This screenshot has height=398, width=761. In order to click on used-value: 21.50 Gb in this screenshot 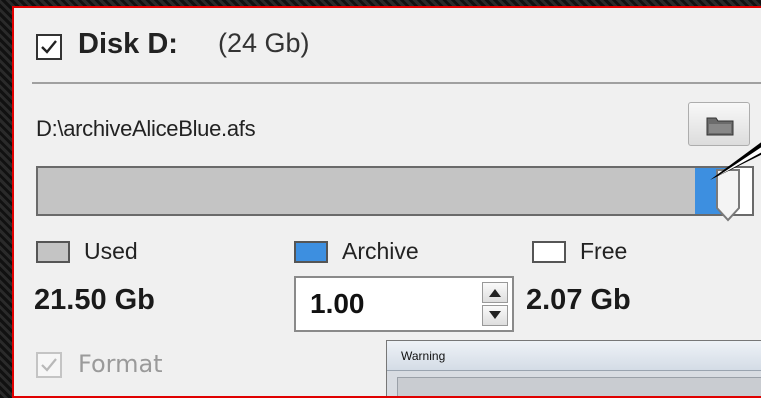, I will do `click(94, 300)`.